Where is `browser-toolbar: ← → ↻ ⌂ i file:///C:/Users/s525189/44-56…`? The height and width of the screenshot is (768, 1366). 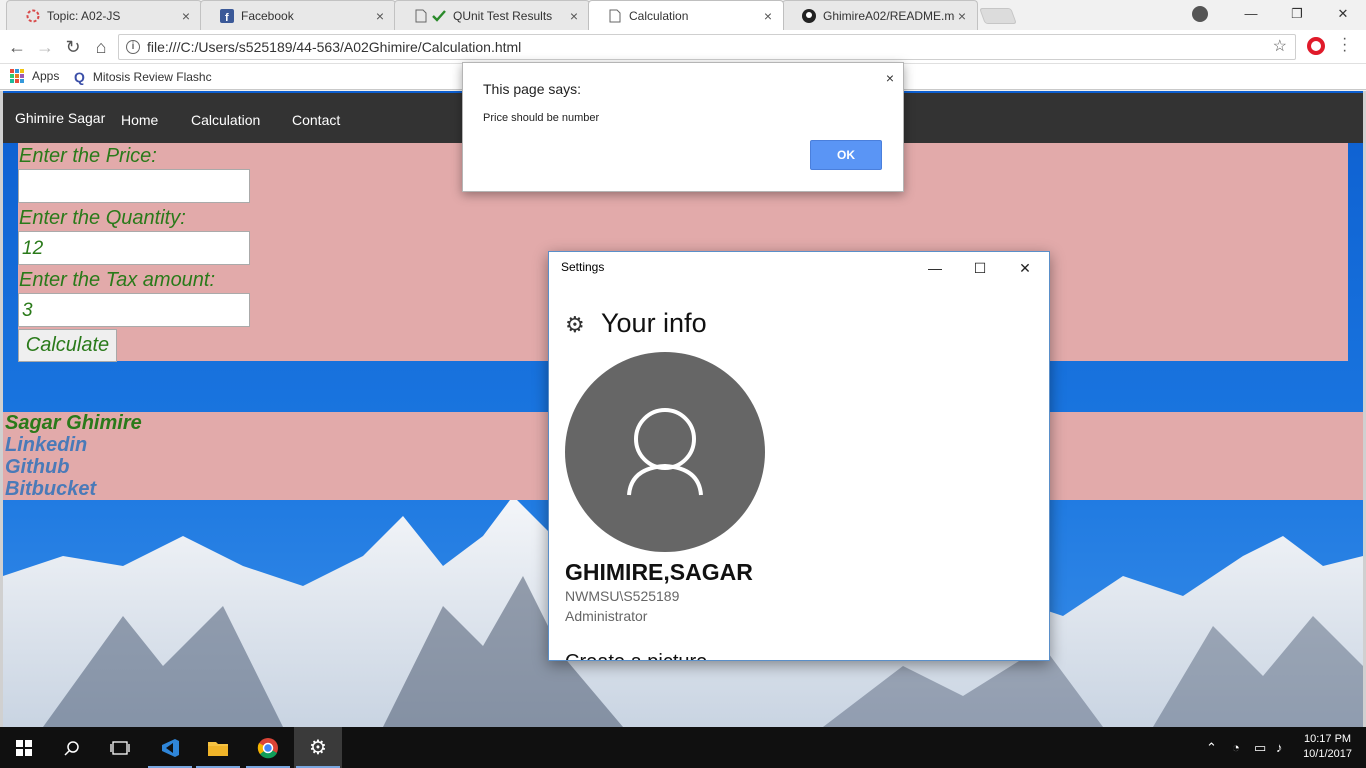
browser-toolbar: ← → ↻ ⌂ i file:///C:/Users/s525189/44-56… is located at coordinates (683, 47).